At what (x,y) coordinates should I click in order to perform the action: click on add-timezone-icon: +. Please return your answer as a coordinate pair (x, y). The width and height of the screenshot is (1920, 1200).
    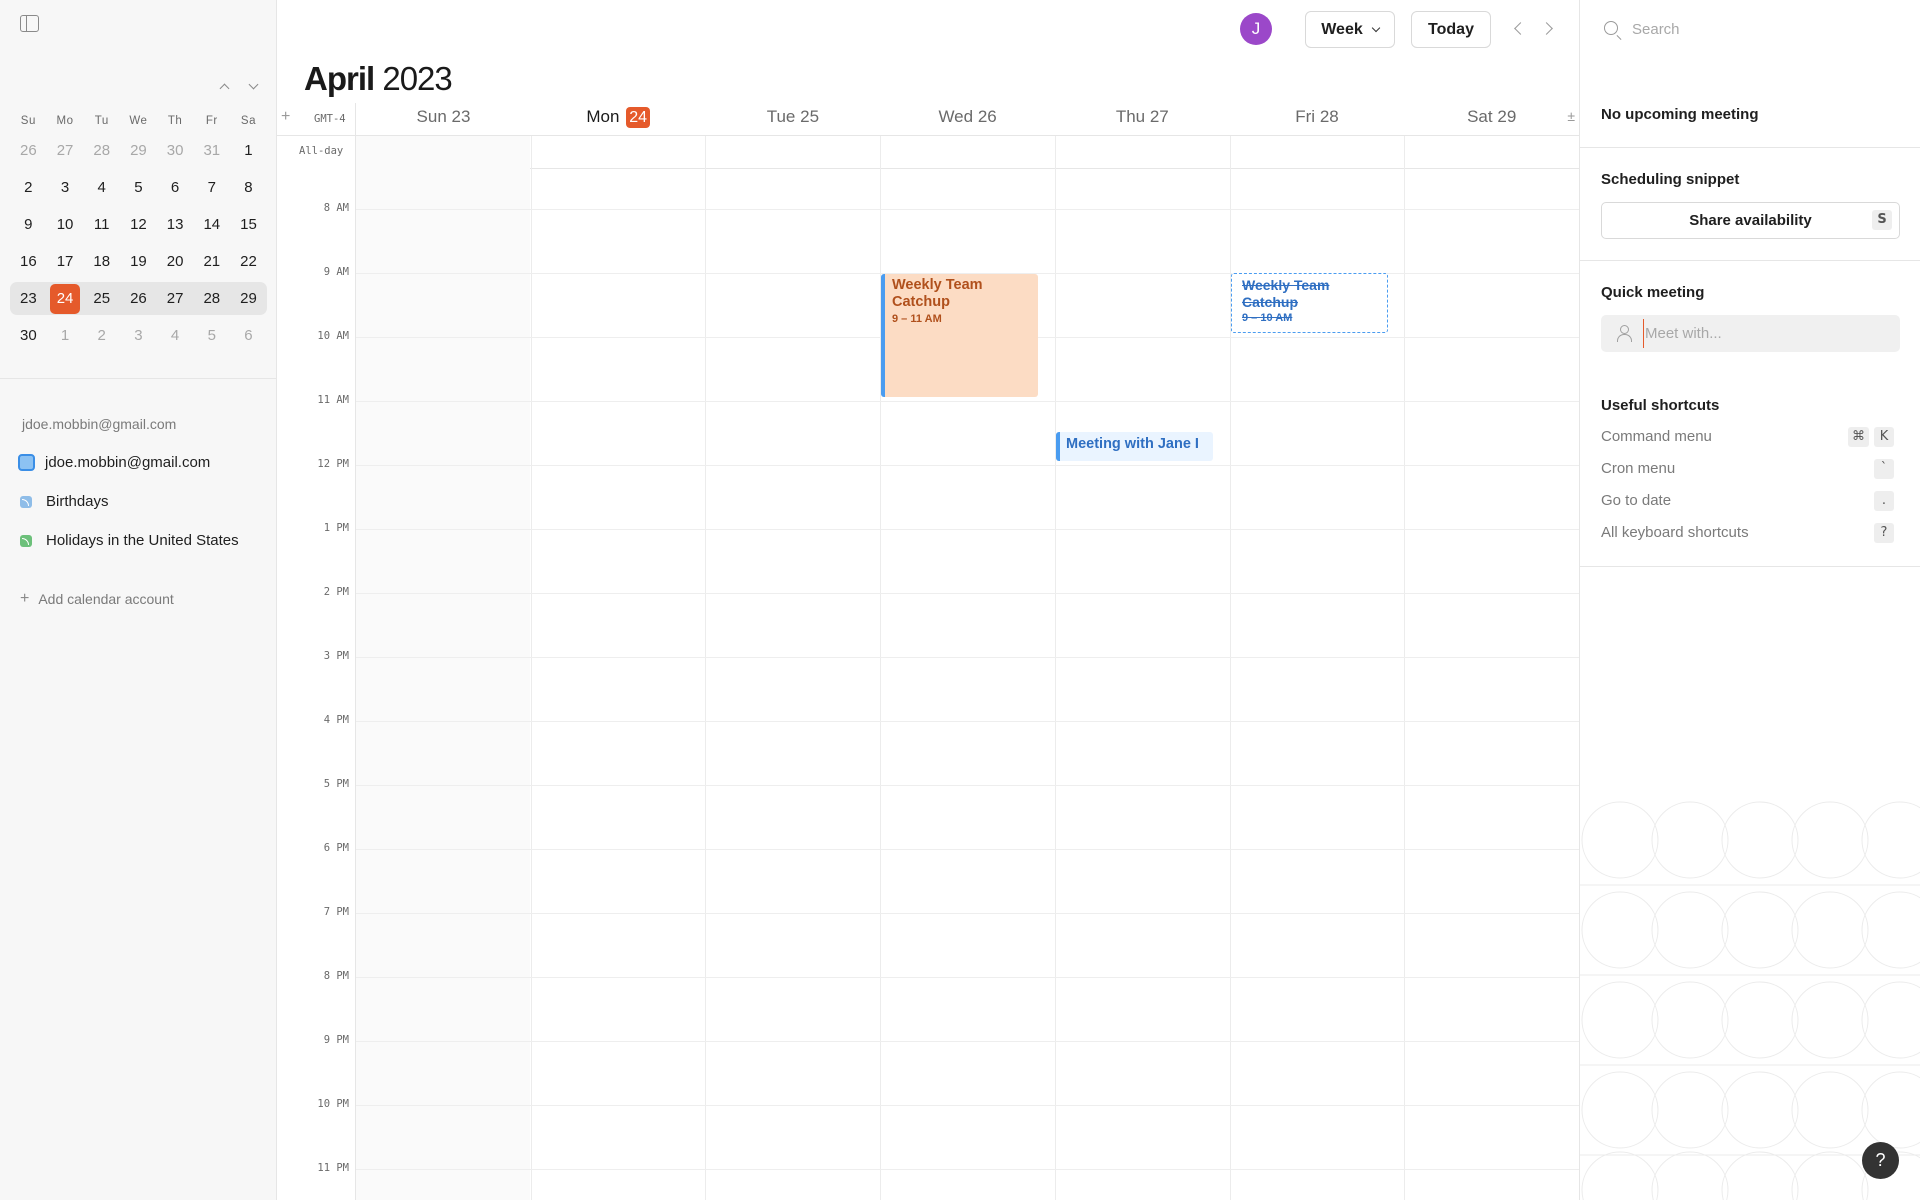
    Looking at the image, I should click on (285, 117).